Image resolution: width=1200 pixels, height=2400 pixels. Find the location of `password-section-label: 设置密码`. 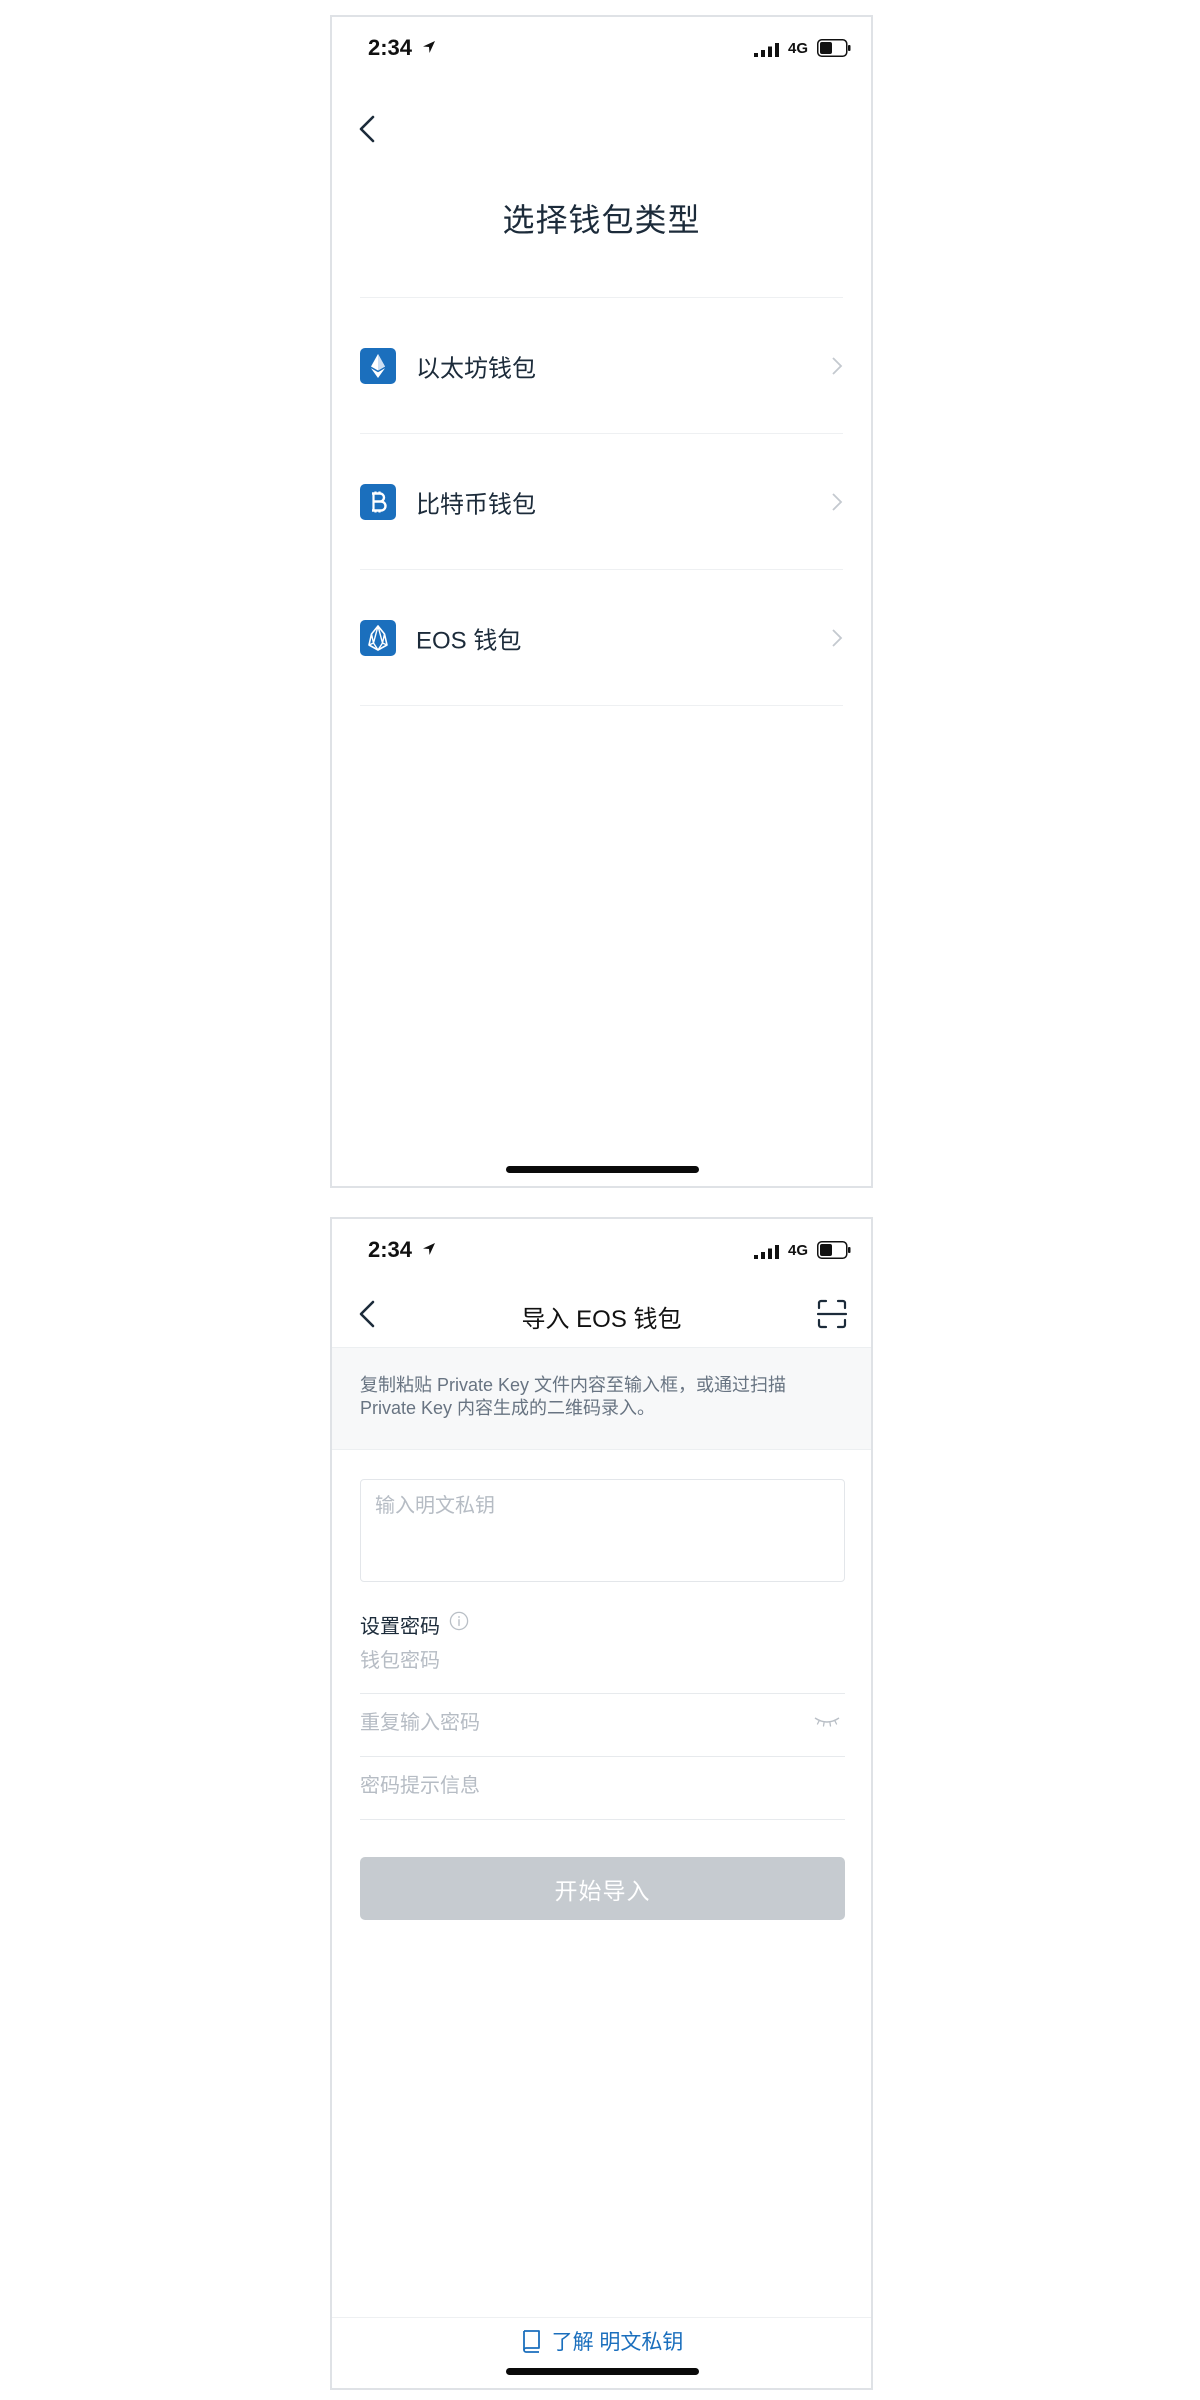

password-section-label: 设置密码 is located at coordinates (400, 1627).